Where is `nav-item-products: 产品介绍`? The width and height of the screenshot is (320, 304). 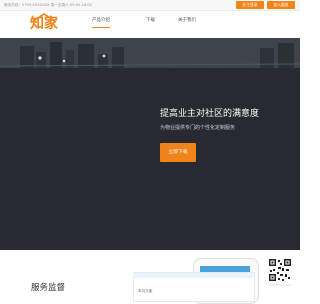
nav-item-products: 产品介绍 is located at coordinates (101, 21).